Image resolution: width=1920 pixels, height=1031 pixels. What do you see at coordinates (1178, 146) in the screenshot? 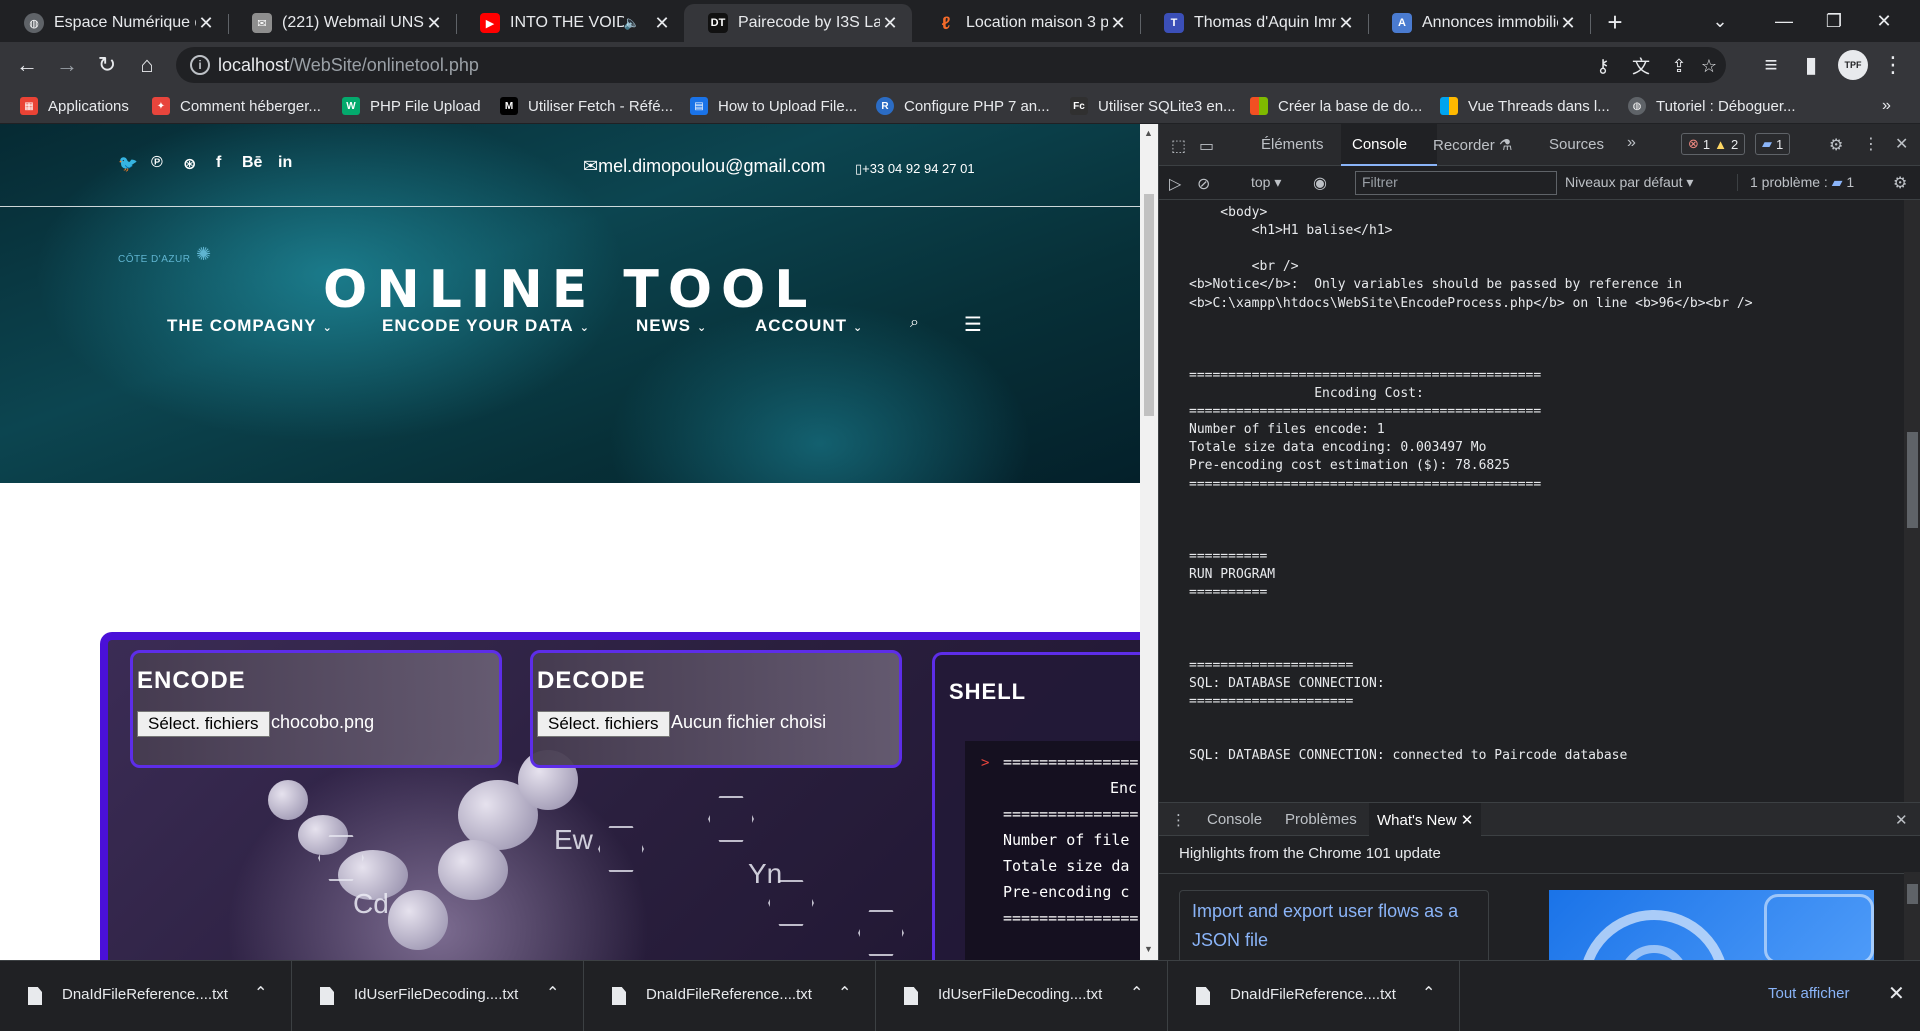
I see `inspect-element-icon: ⬚` at bounding box center [1178, 146].